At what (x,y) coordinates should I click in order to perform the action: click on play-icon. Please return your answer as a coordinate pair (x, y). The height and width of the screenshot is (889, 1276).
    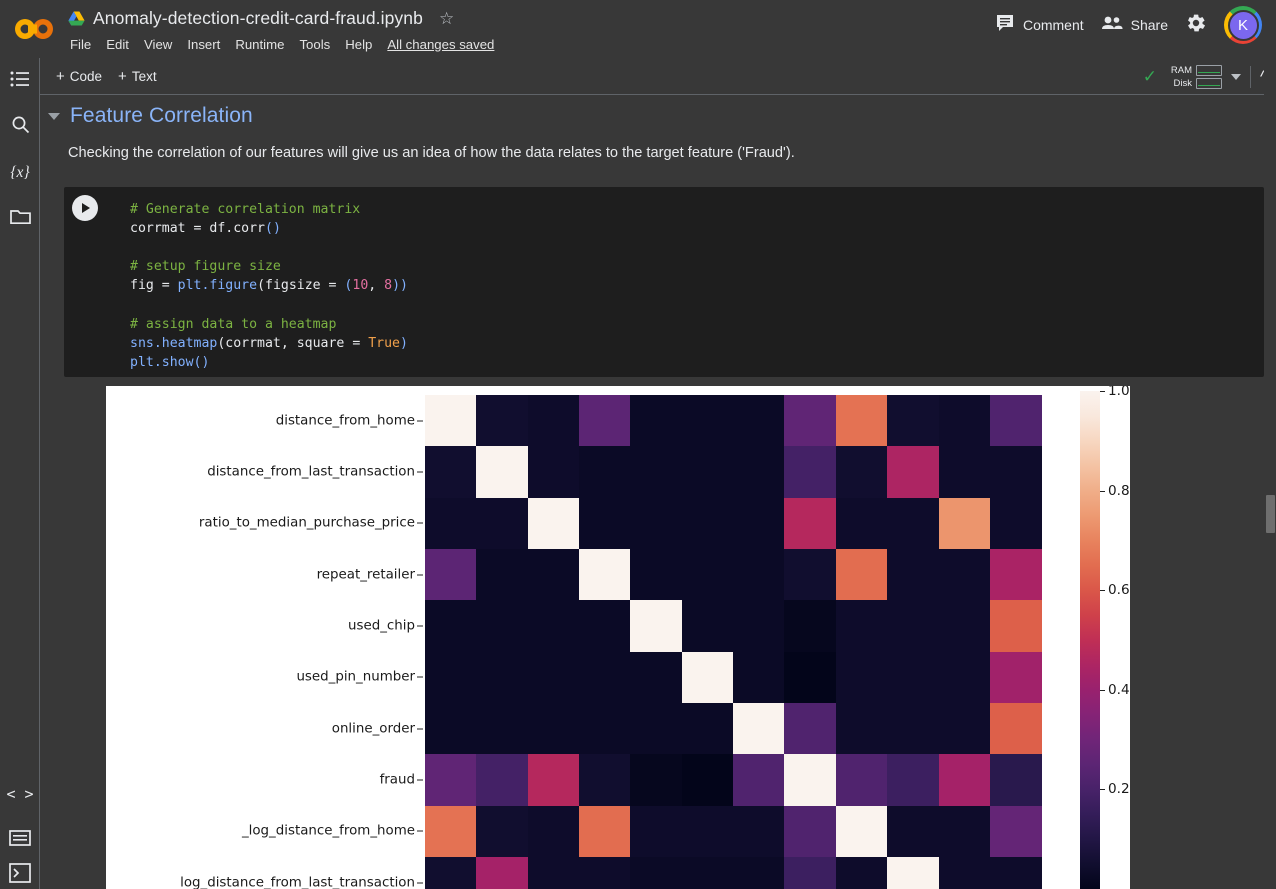
    Looking at the image, I should click on (86, 208).